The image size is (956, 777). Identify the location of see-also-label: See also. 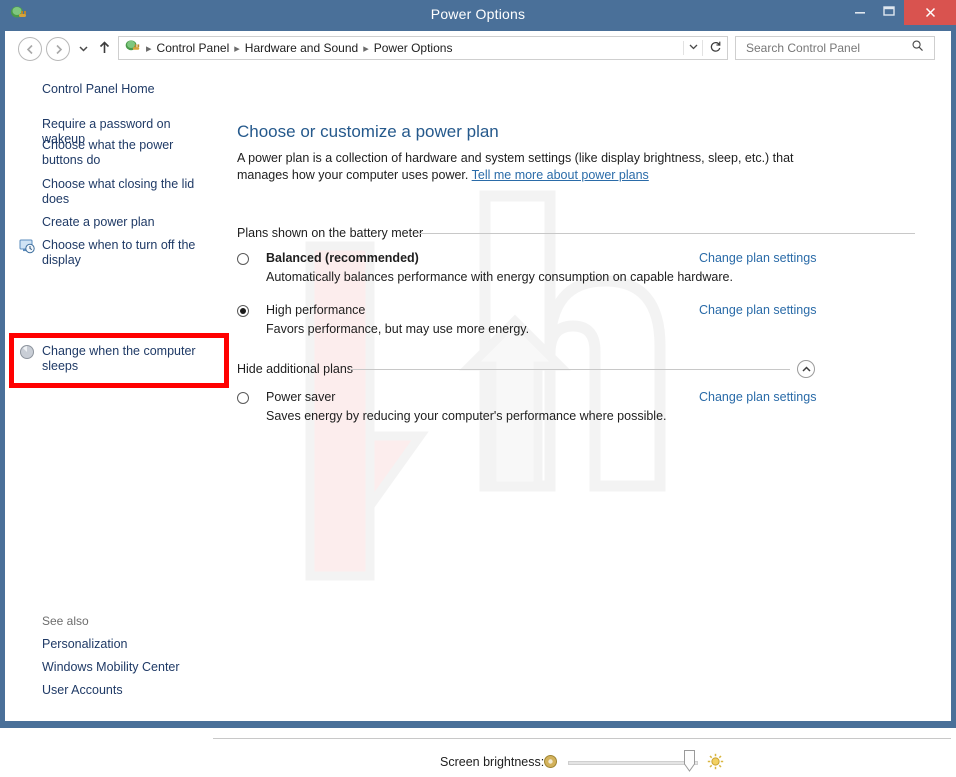
(65, 621).